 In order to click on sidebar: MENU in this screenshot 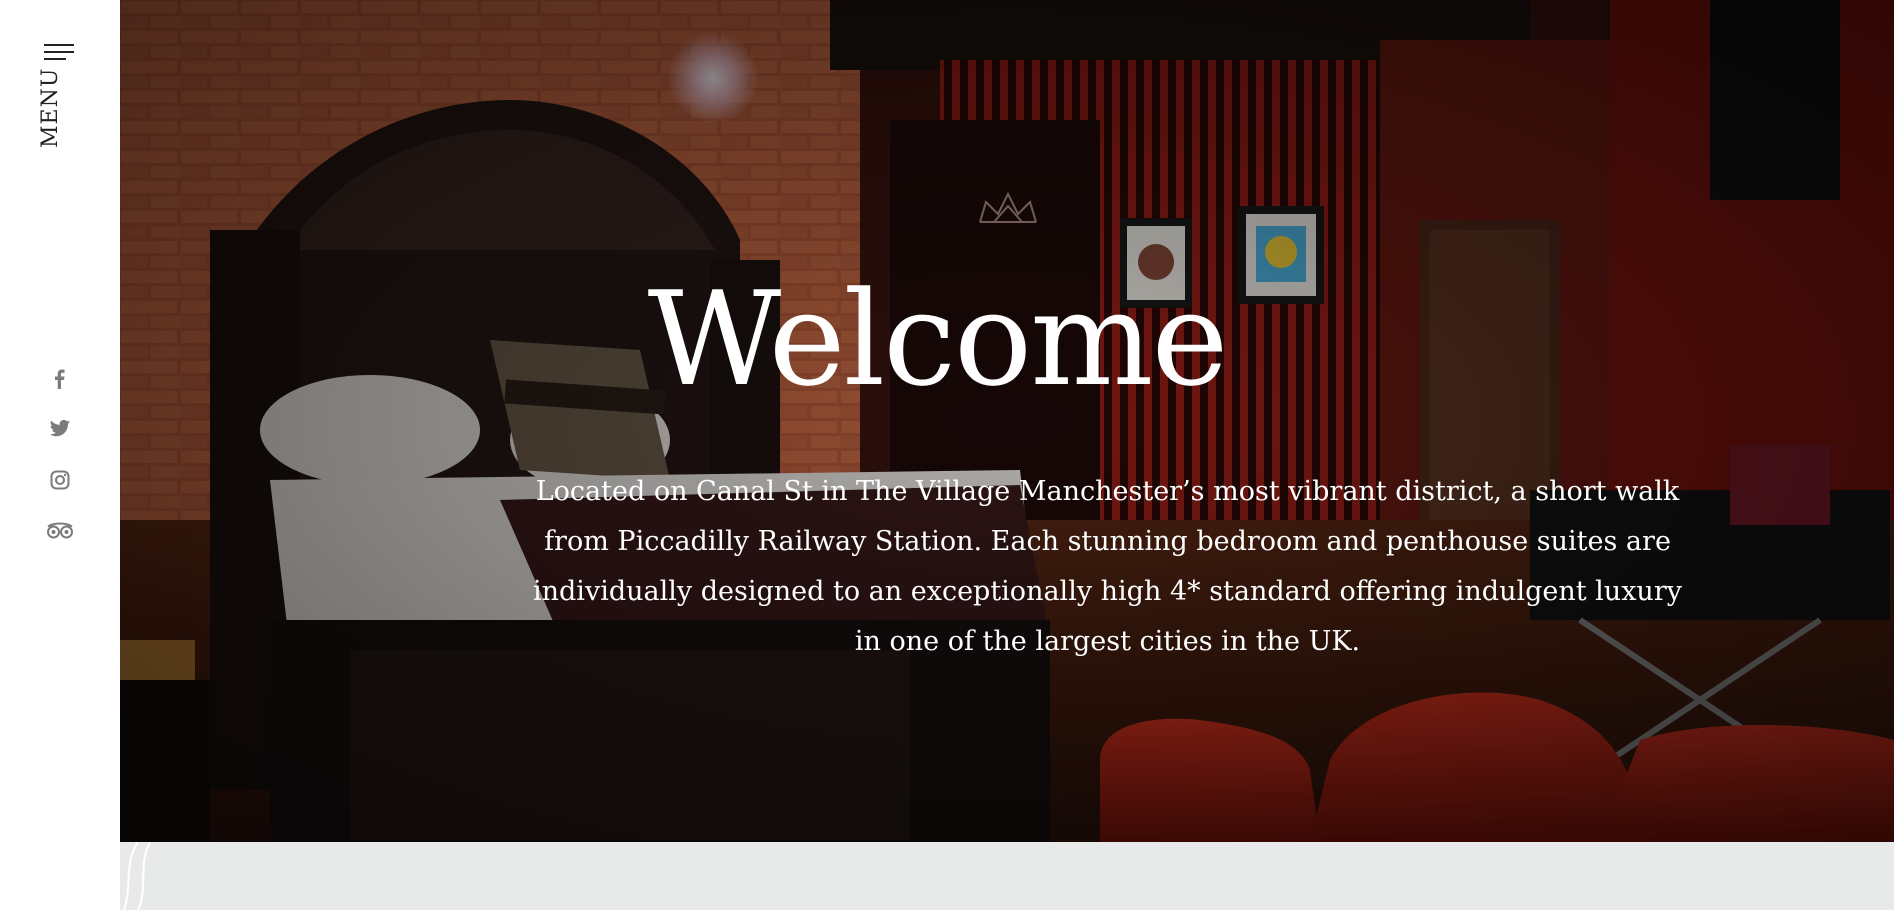, I will do `click(60, 455)`.